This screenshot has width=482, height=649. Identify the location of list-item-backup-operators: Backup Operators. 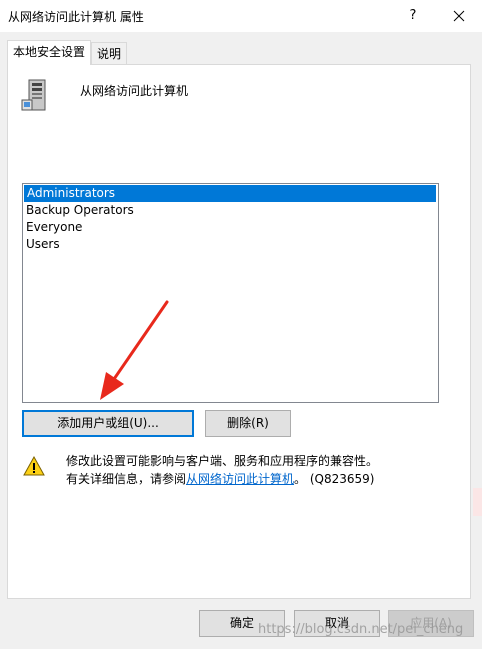
(230, 210).